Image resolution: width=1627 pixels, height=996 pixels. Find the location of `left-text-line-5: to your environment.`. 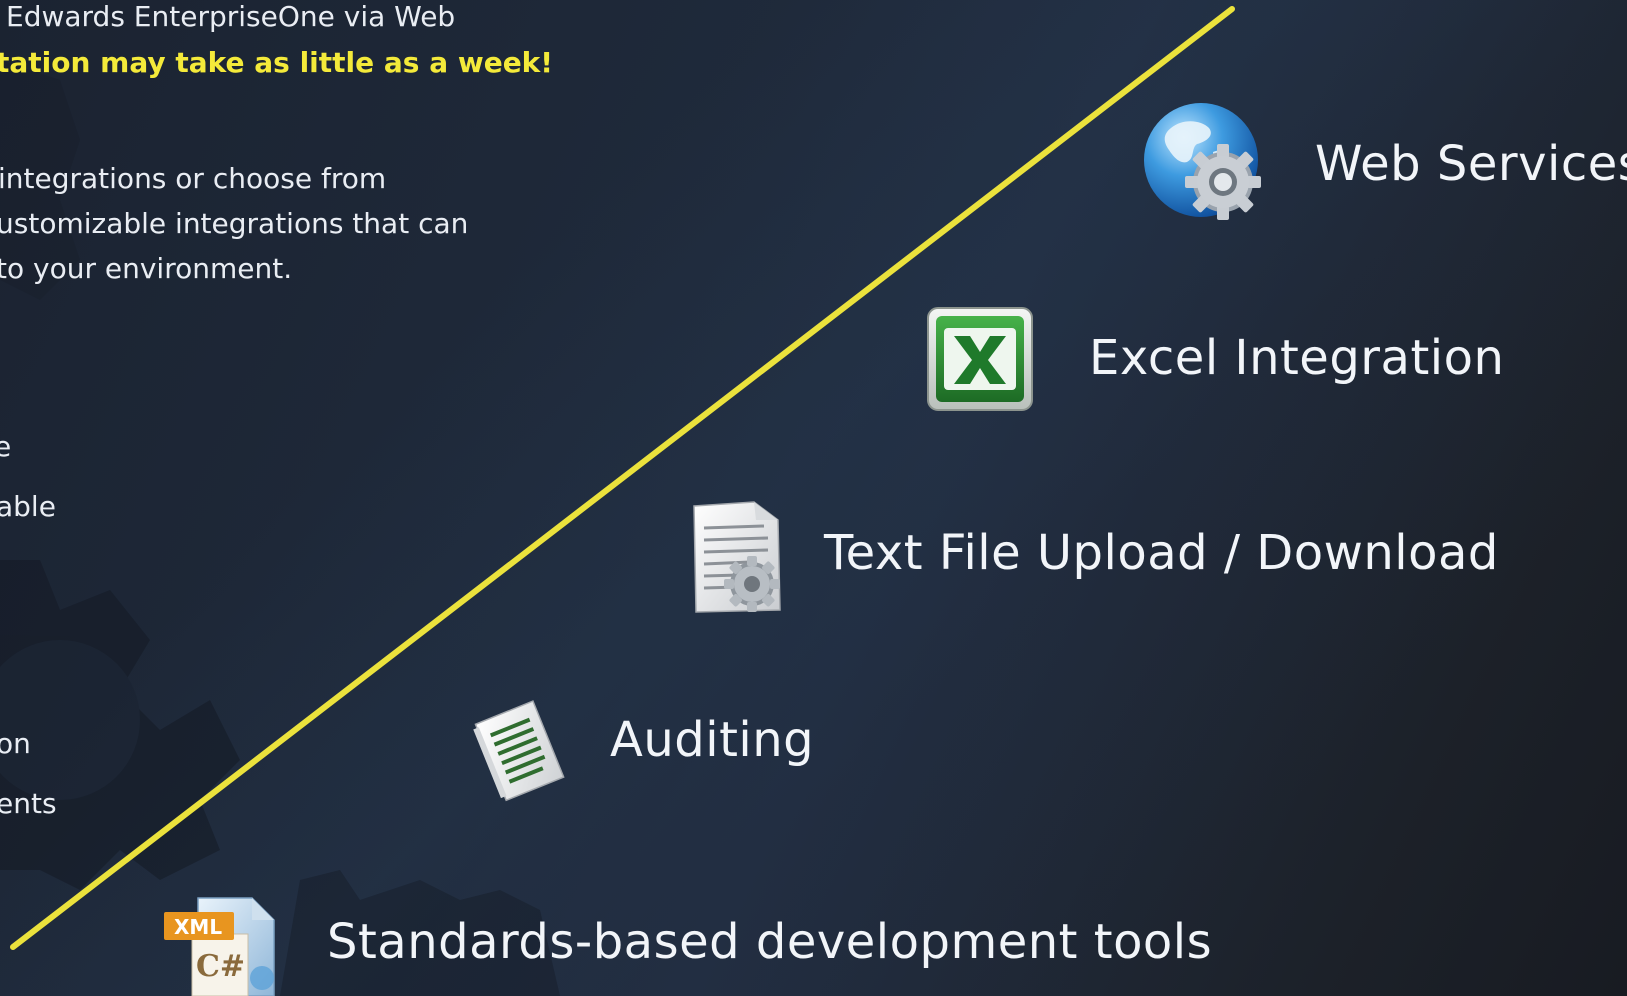

left-text-line-5: to your environment. is located at coordinates (146, 268).